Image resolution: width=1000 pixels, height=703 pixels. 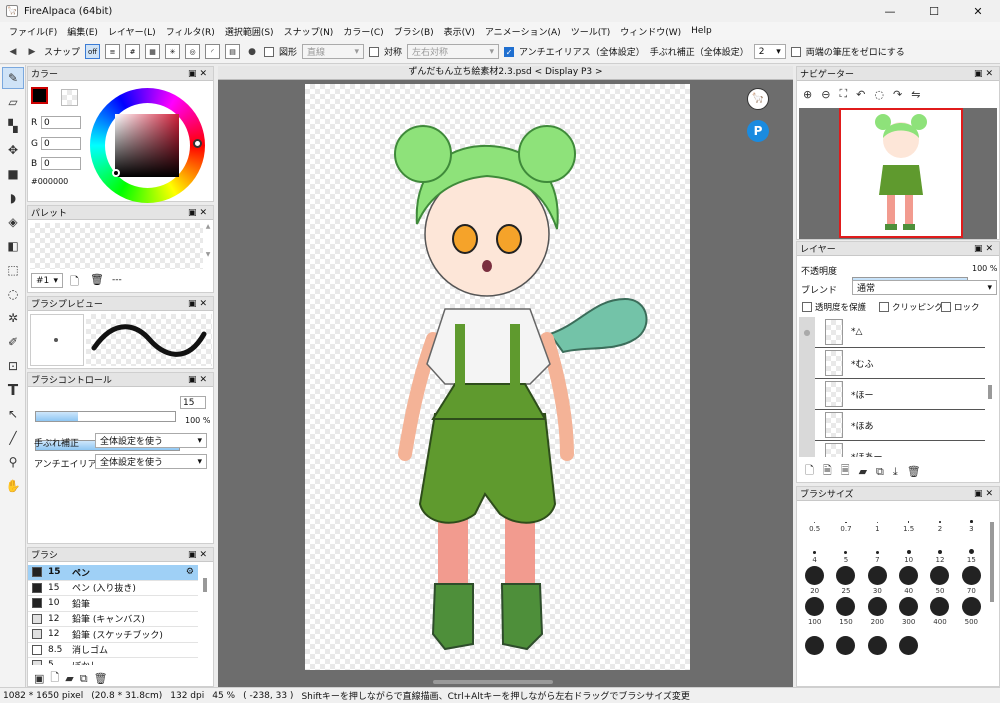 What do you see at coordinates (879, 94) in the screenshot?
I see `rotate-reset-icon: ◌` at bounding box center [879, 94].